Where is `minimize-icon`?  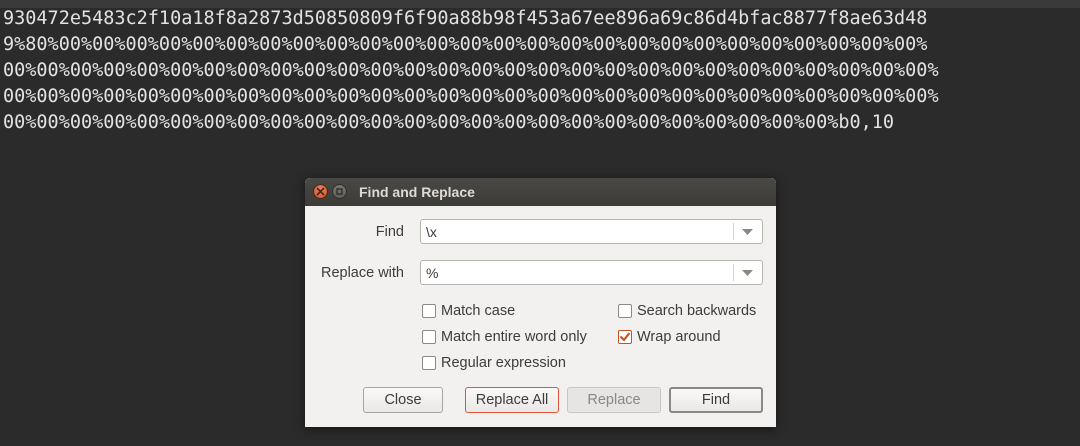 minimize-icon is located at coordinates (339, 191).